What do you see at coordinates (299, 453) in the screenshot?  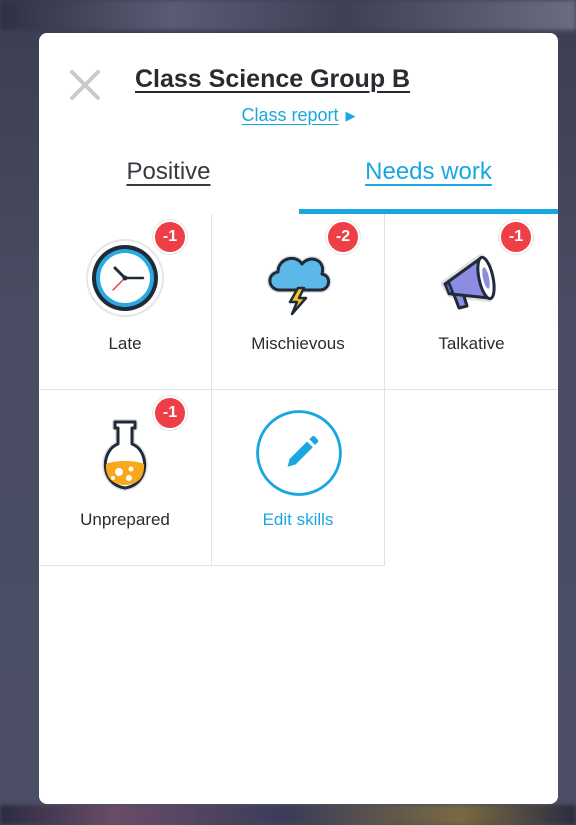 I see `pencil-icon` at bounding box center [299, 453].